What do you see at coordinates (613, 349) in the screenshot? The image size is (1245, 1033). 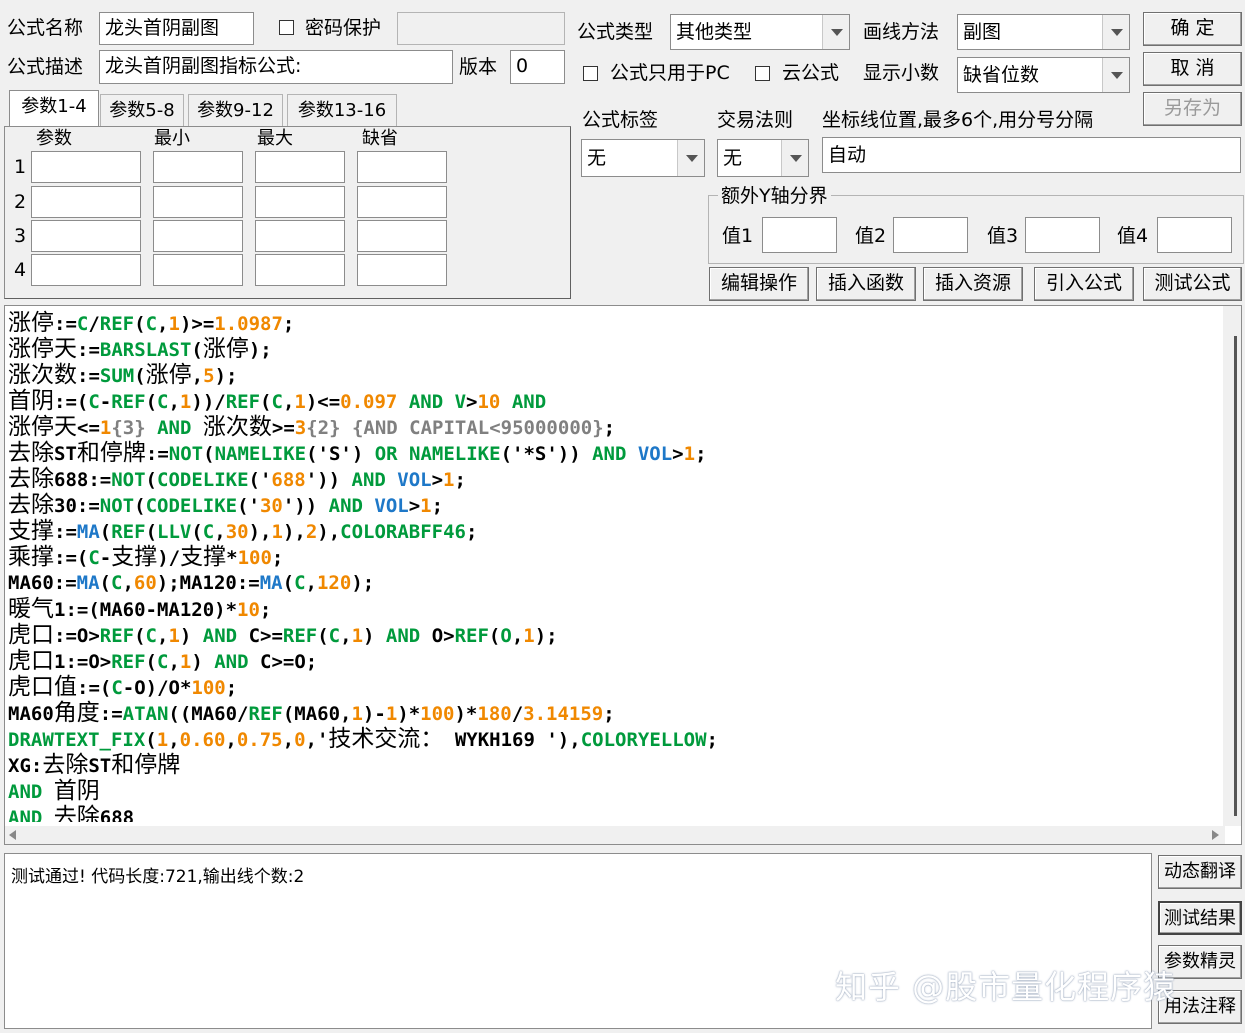 I see `code-line: 涨停天:=BARSLAST(涨停);` at bounding box center [613, 349].